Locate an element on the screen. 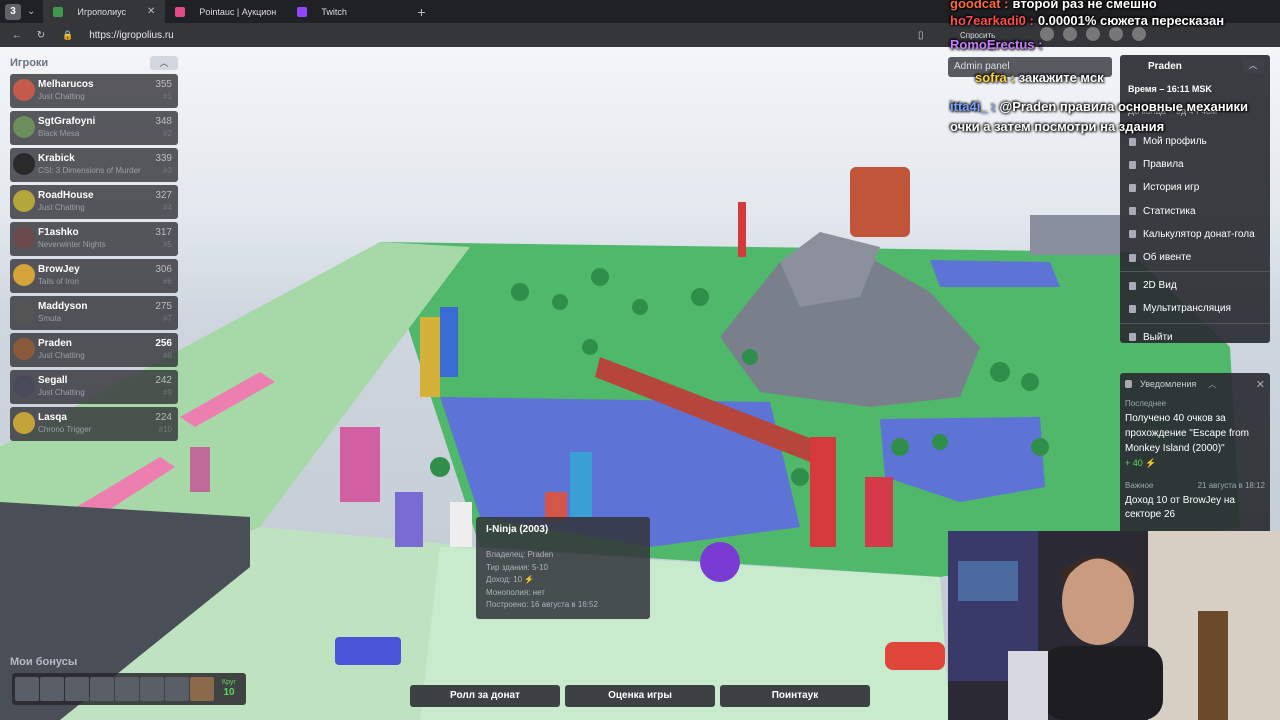  player-game: Tails of Iron is located at coordinates (58, 281).